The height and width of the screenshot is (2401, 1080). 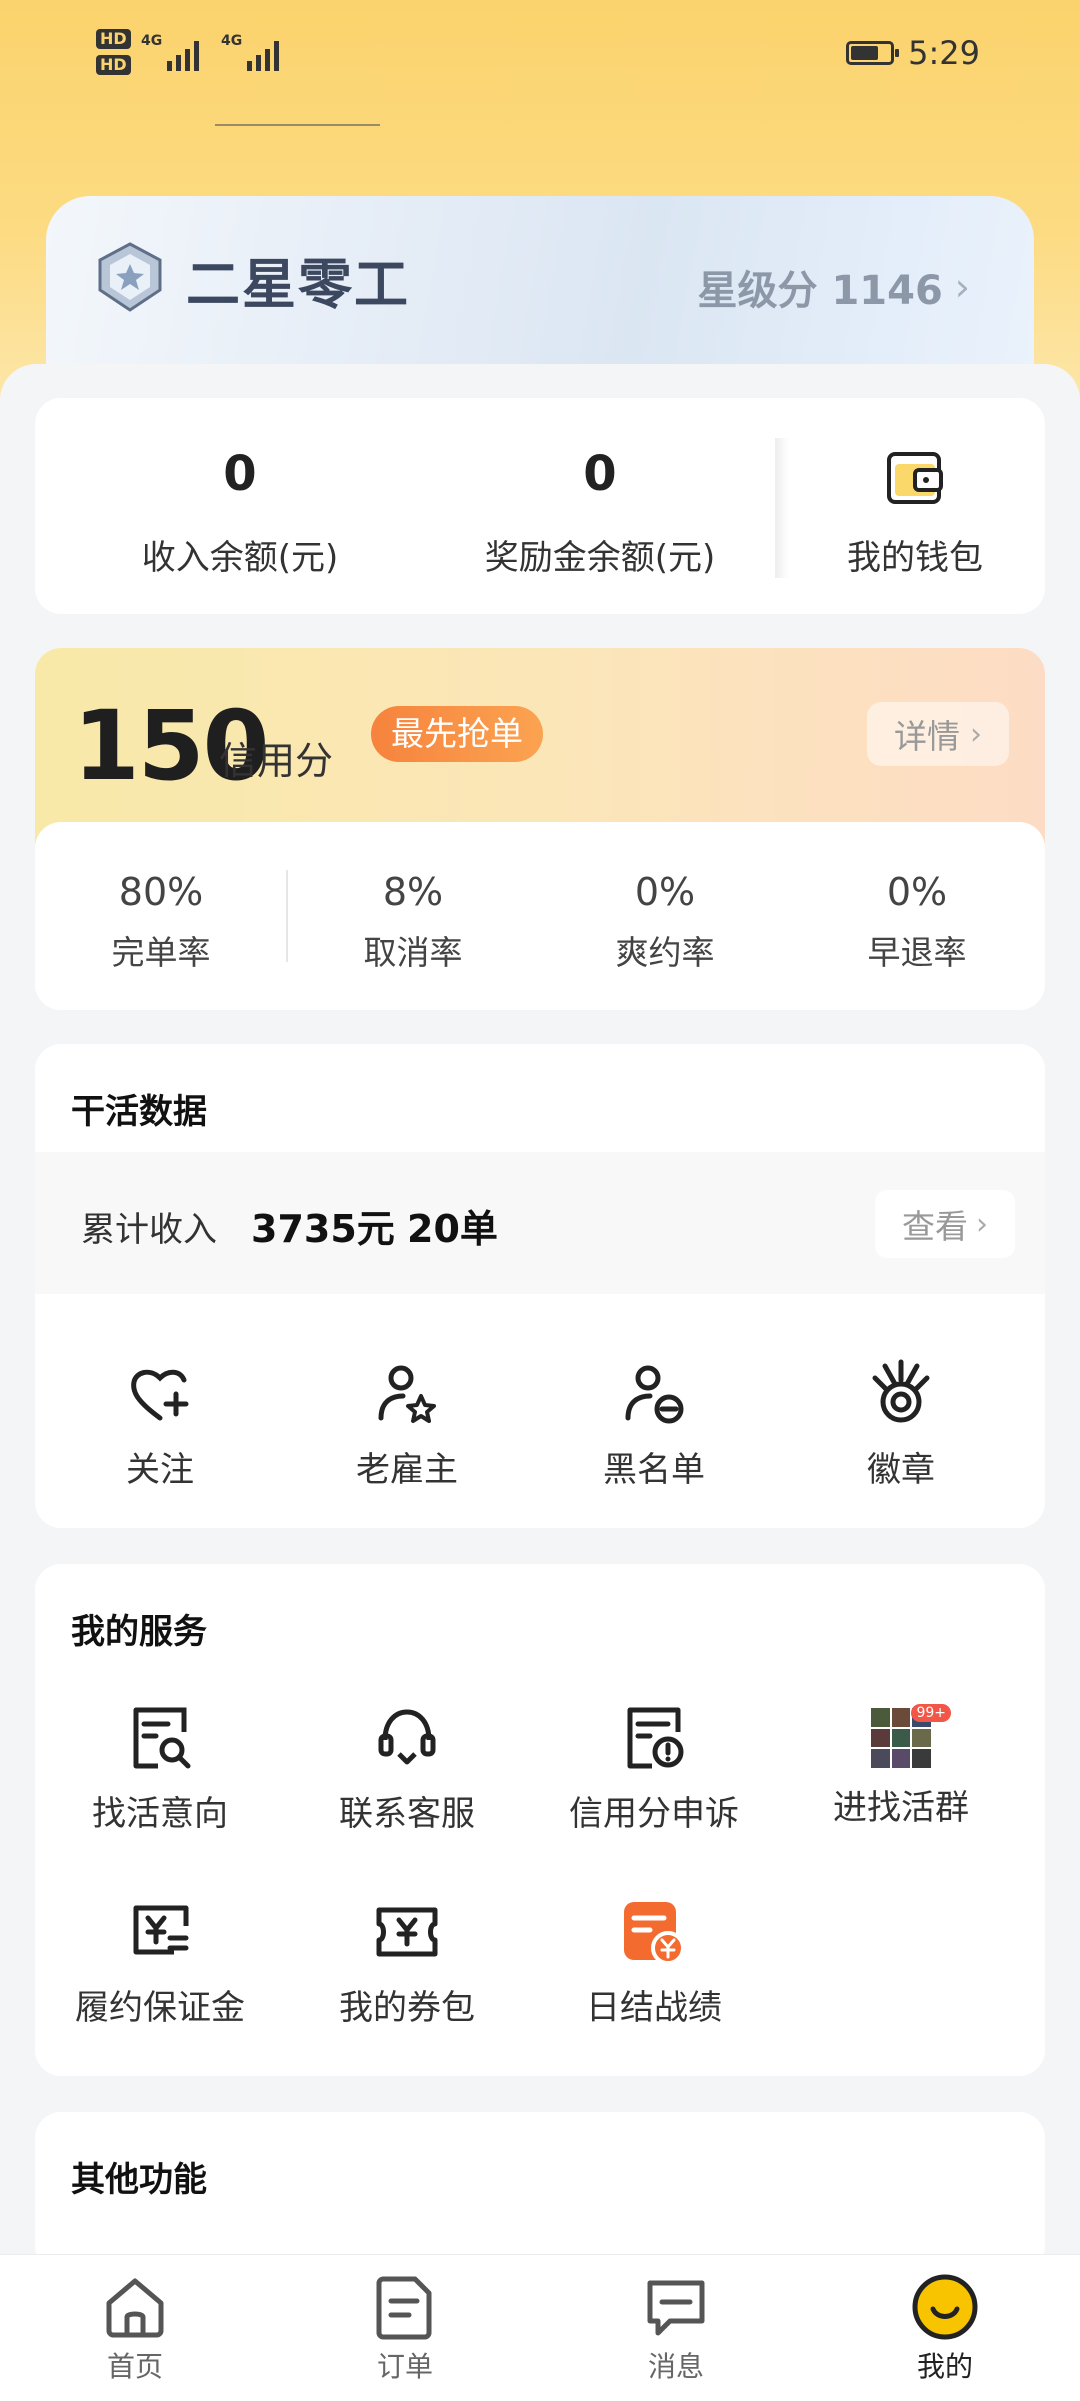 What do you see at coordinates (935, 1226) in the screenshot?
I see `view-label: 查看` at bounding box center [935, 1226].